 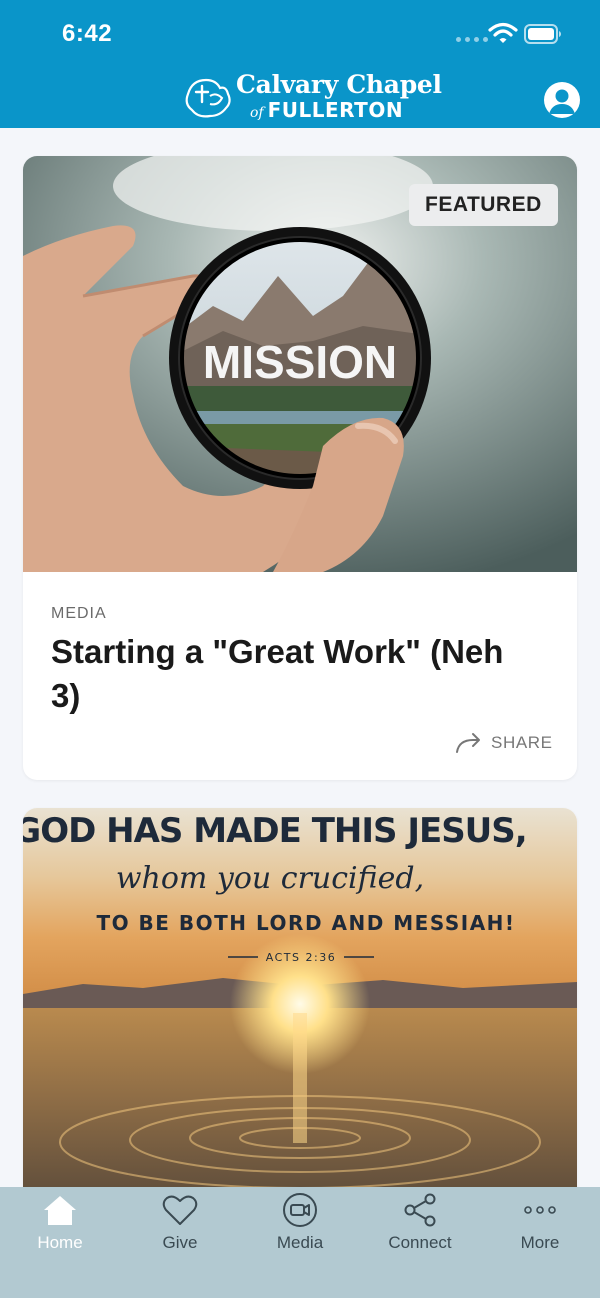 I want to click on app-header: 6:42 Calvary Chapel of FULLERTON, so click(x=300, y=64).